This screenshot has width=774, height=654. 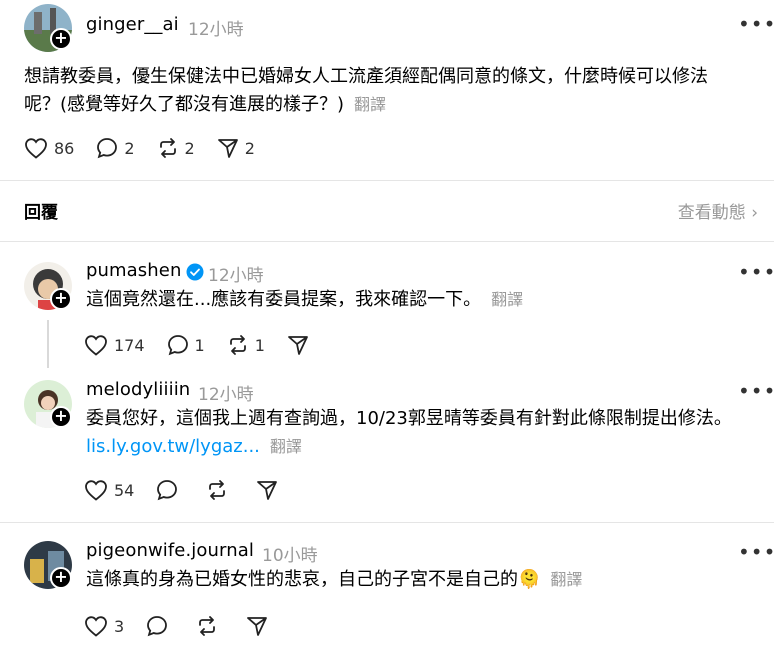 What do you see at coordinates (170, 550) in the screenshot?
I see `username: pigeonwife.journal` at bounding box center [170, 550].